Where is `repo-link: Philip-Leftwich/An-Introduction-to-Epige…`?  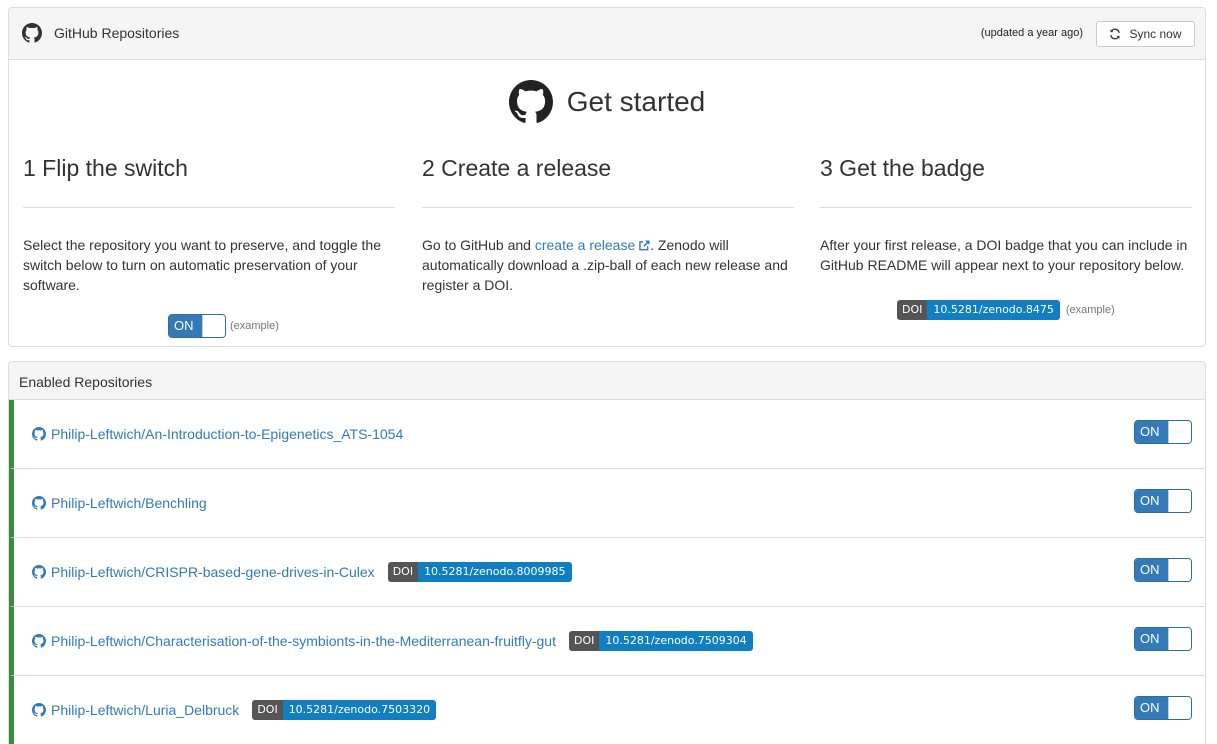
repo-link: Philip-Leftwich/An-Introduction-to-Epige… is located at coordinates (227, 434).